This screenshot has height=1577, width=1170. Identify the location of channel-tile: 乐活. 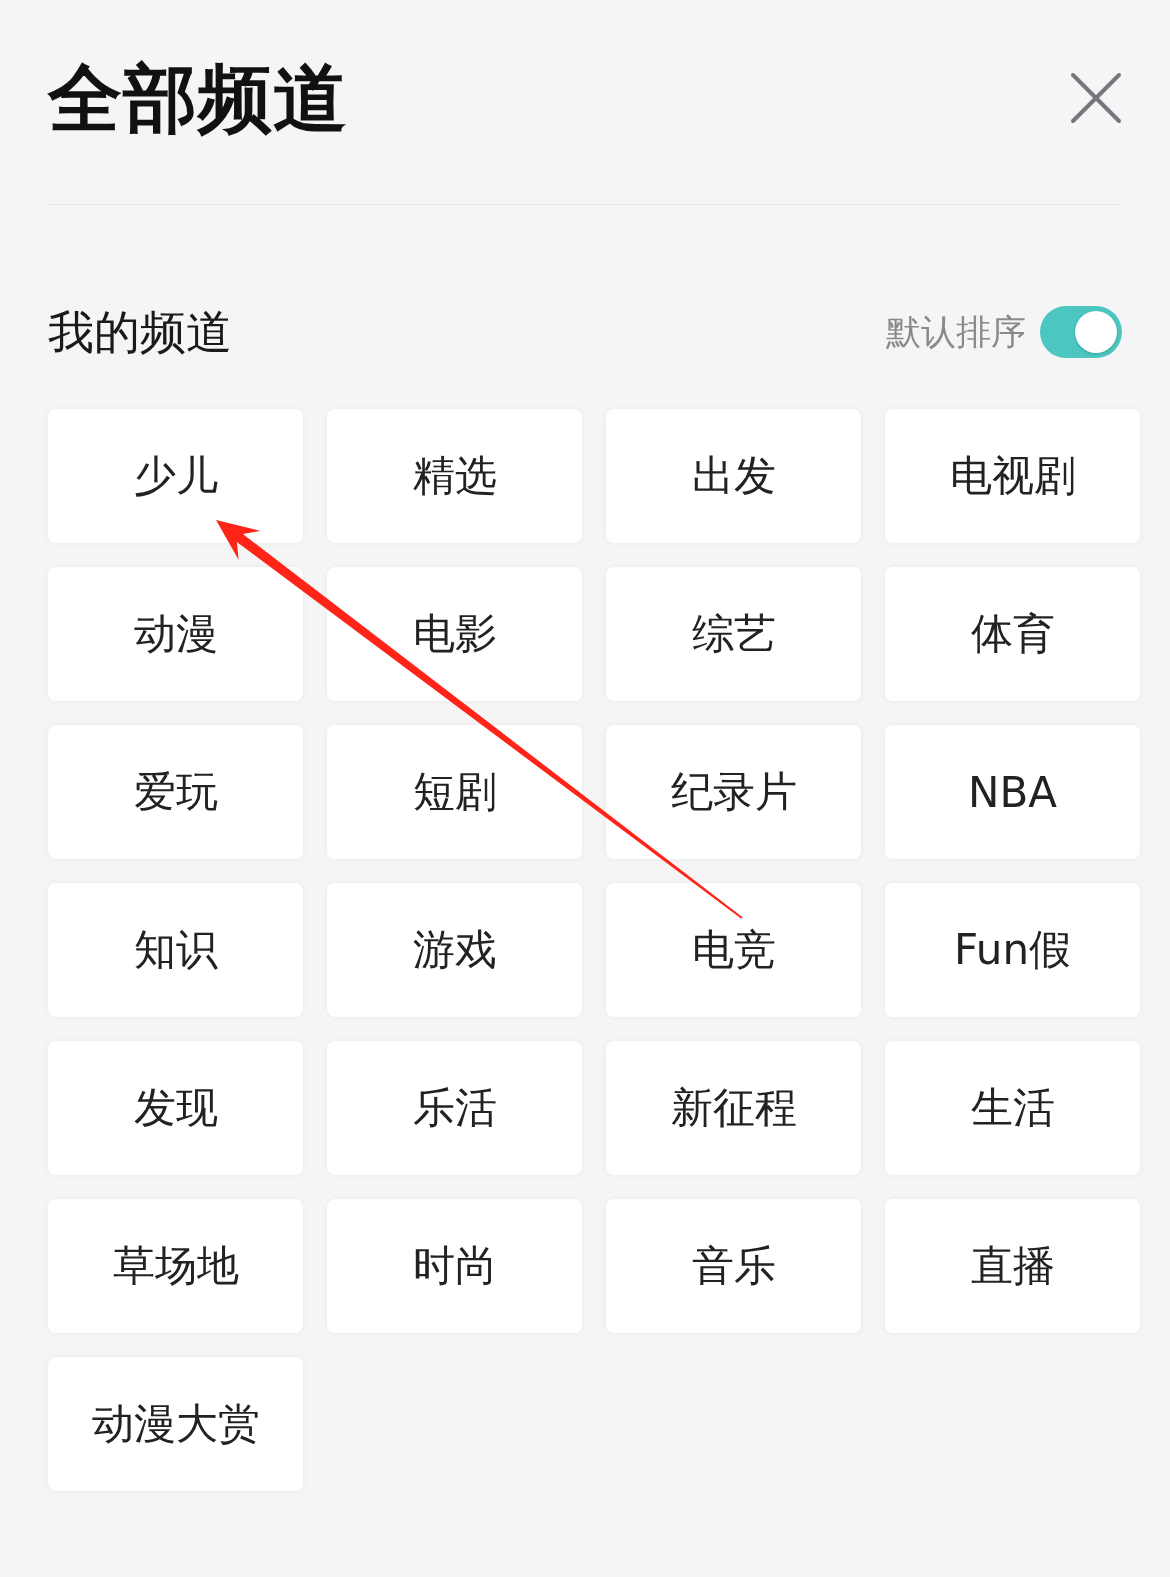
(454, 1108).